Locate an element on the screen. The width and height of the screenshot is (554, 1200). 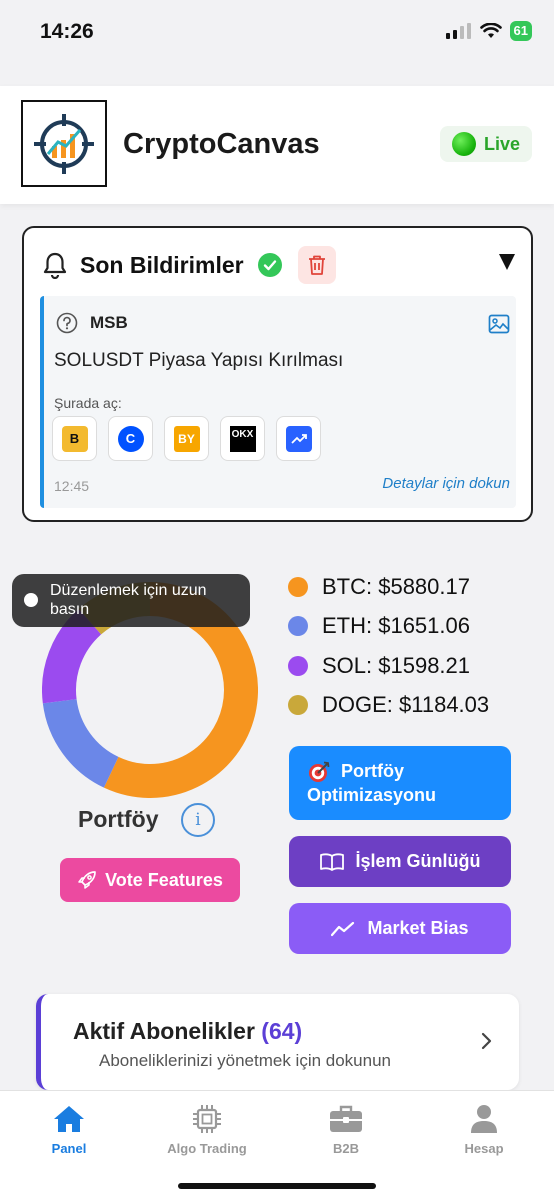
status-bar: 14:26 61 is located at coordinates (277, 35).